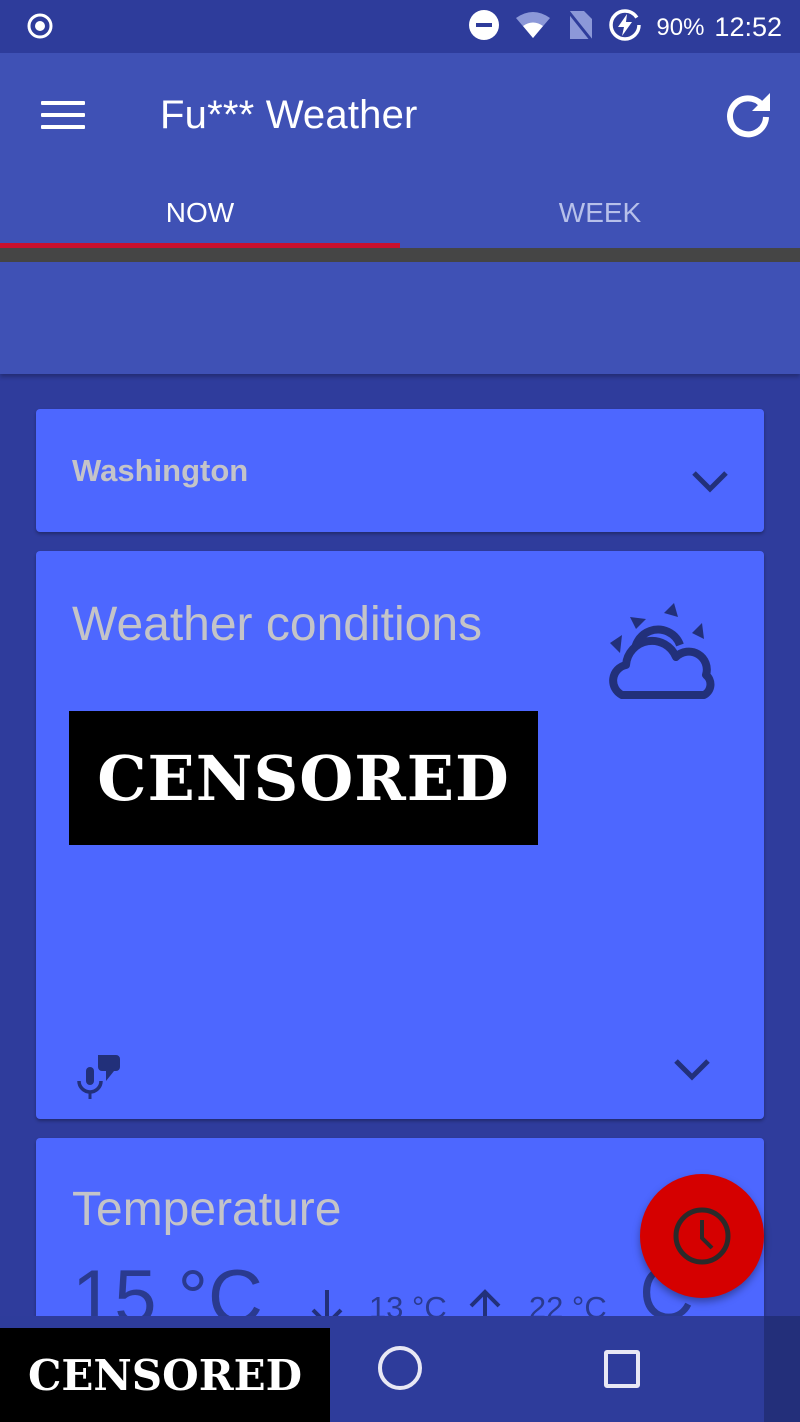 The image size is (800, 1422). I want to click on recents-icon, so click(622, 1369).